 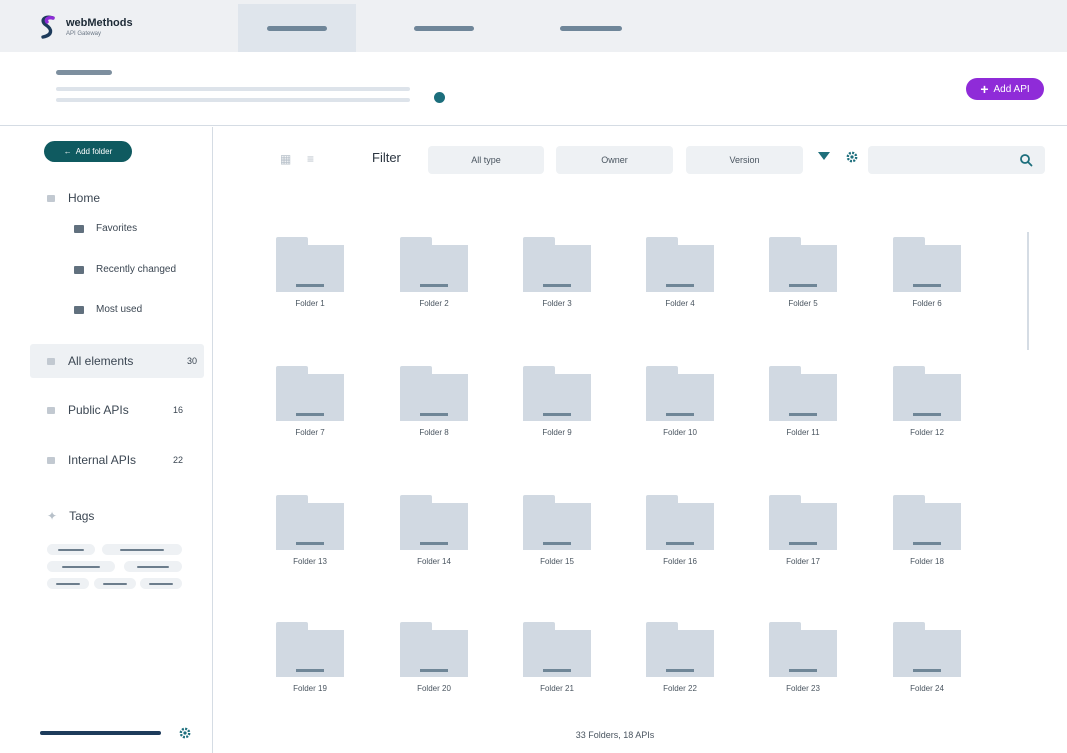 What do you see at coordinates (310, 432) in the screenshot?
I see `folder-label: Folder 7` at bounding box center [310, 432].